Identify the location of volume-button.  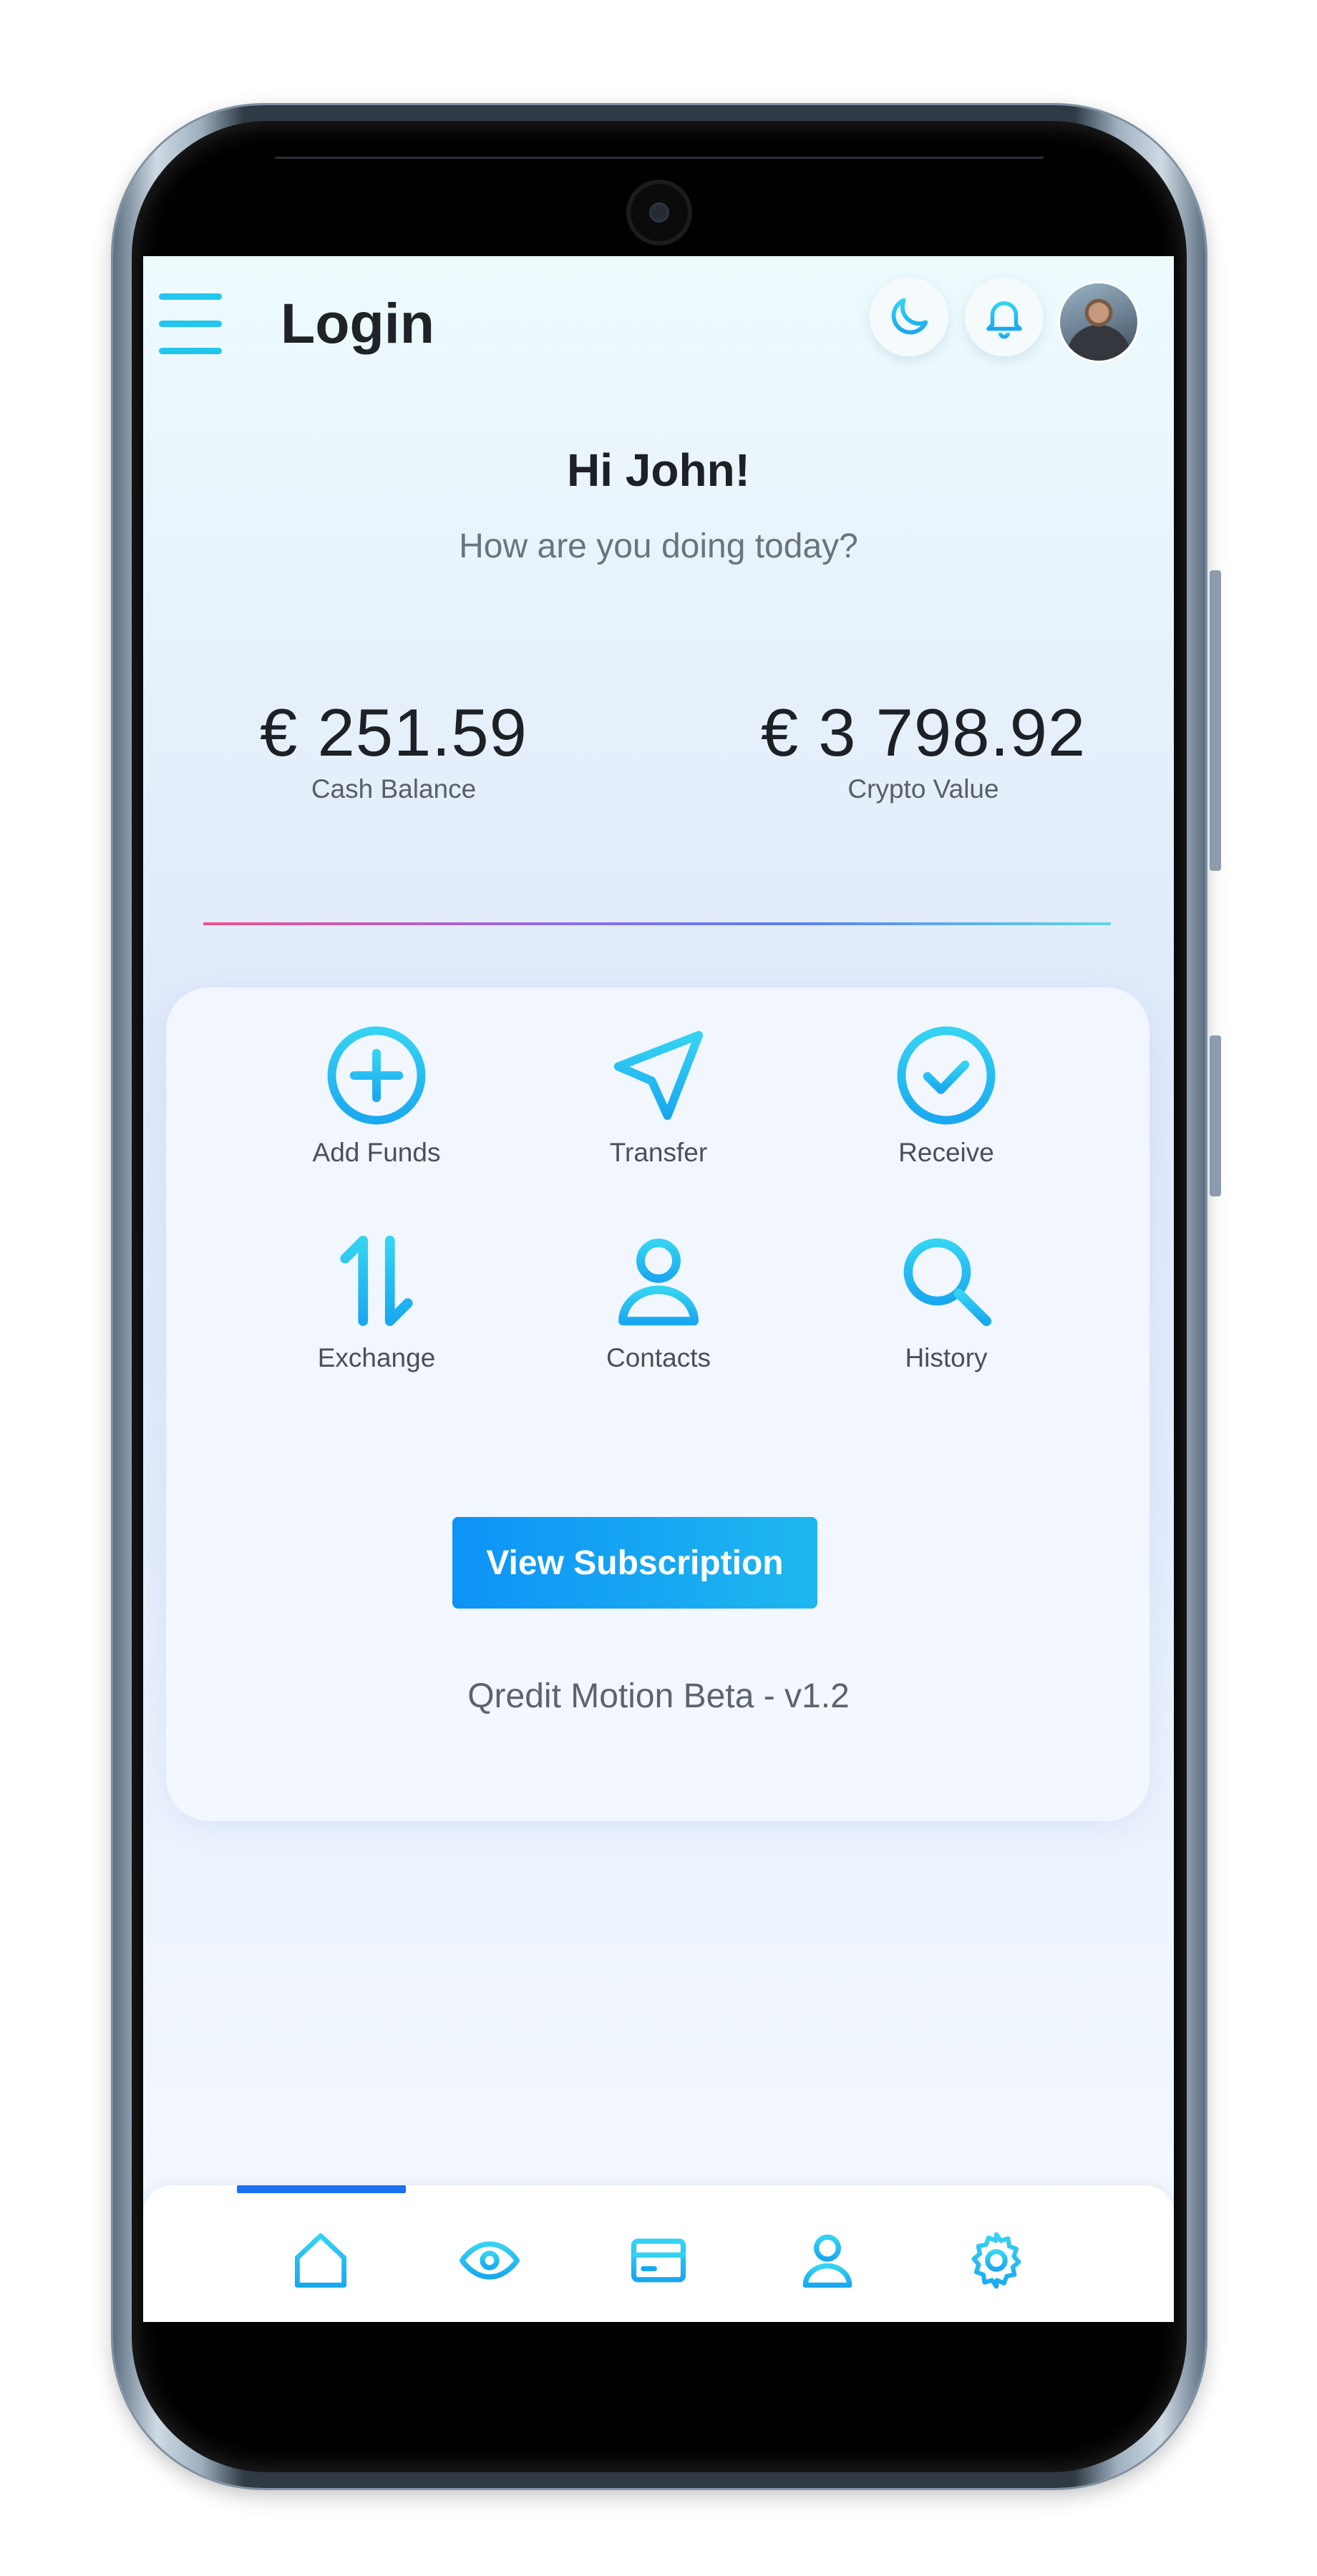
(1215, 720).